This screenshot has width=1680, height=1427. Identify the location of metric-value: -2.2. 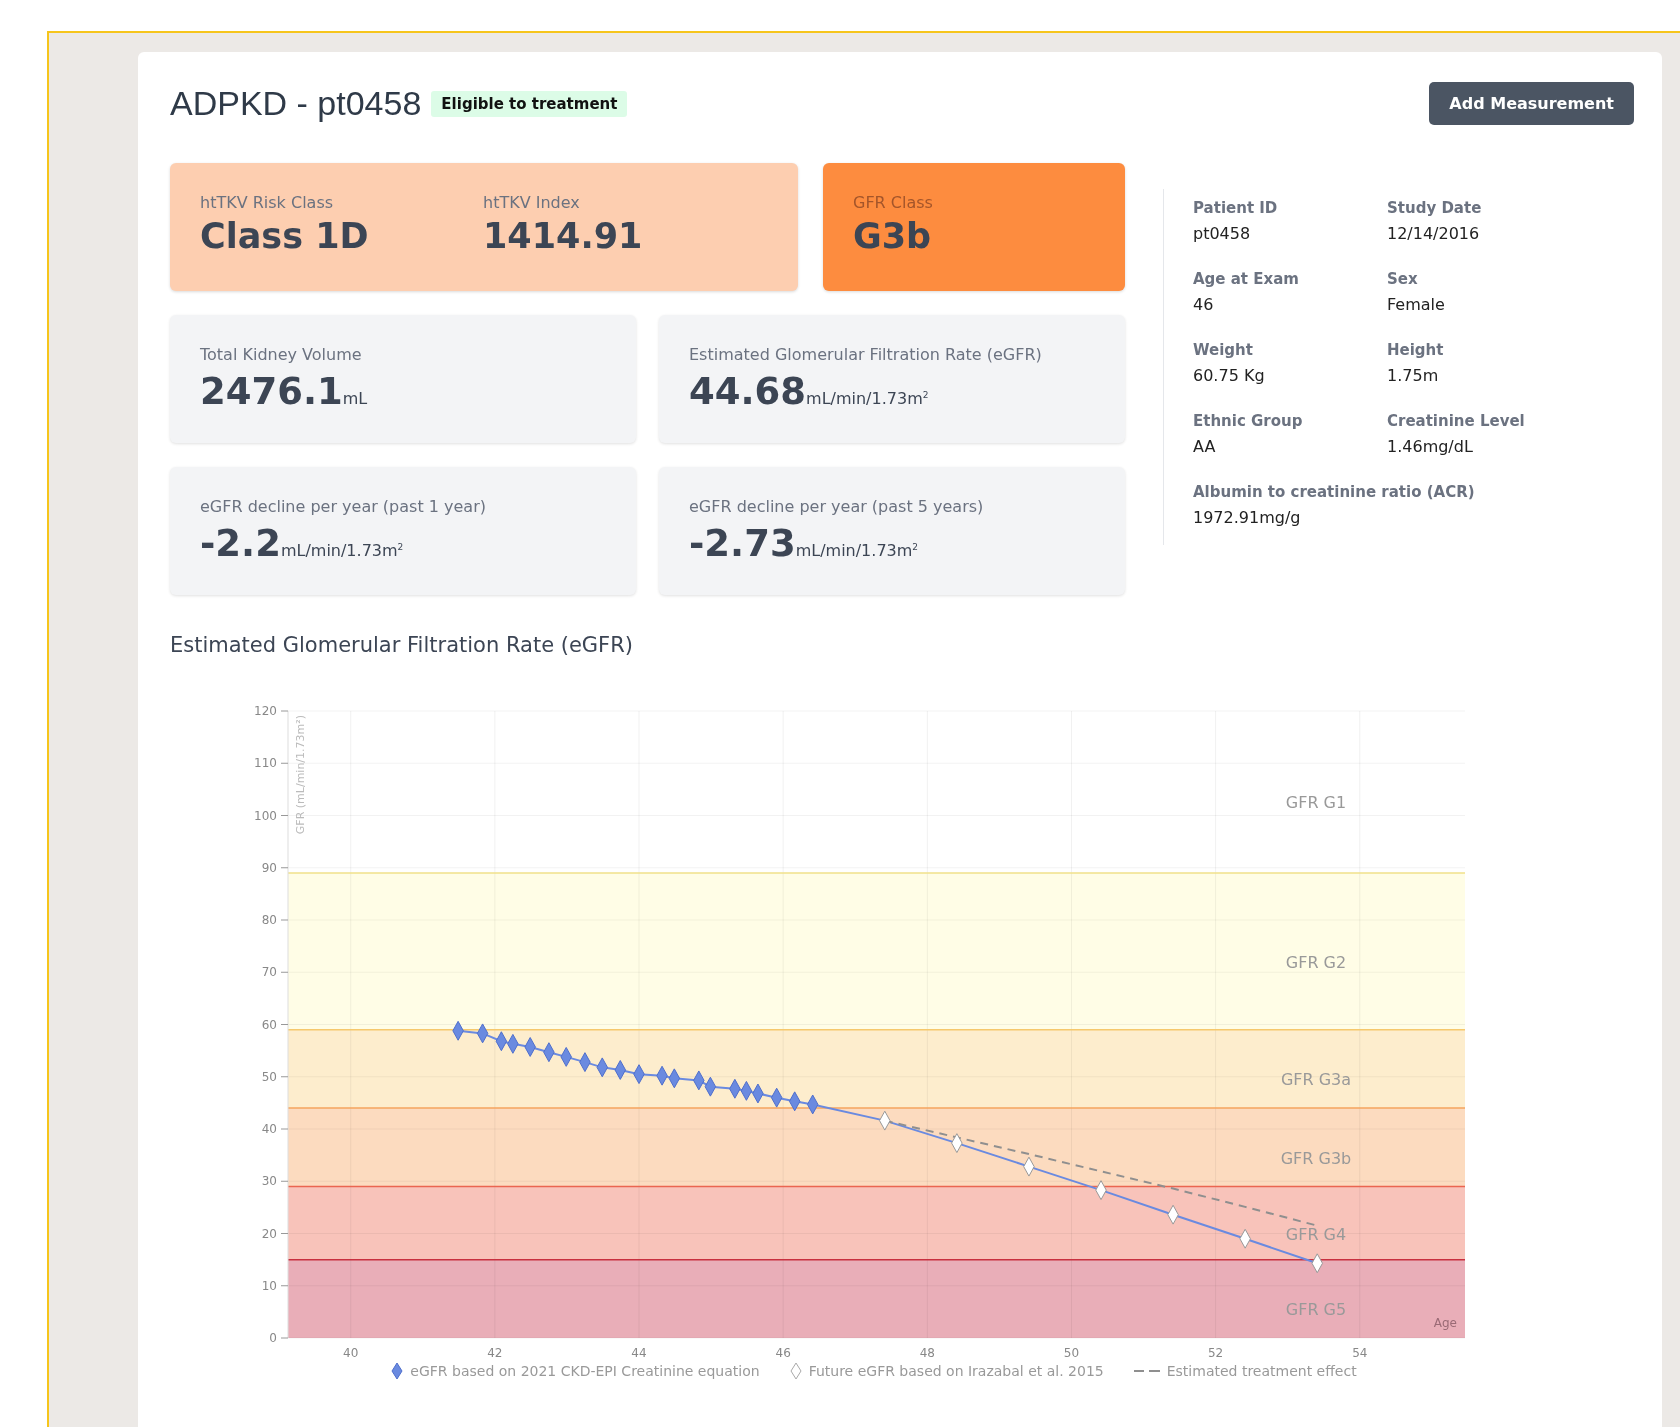
(240, 543).